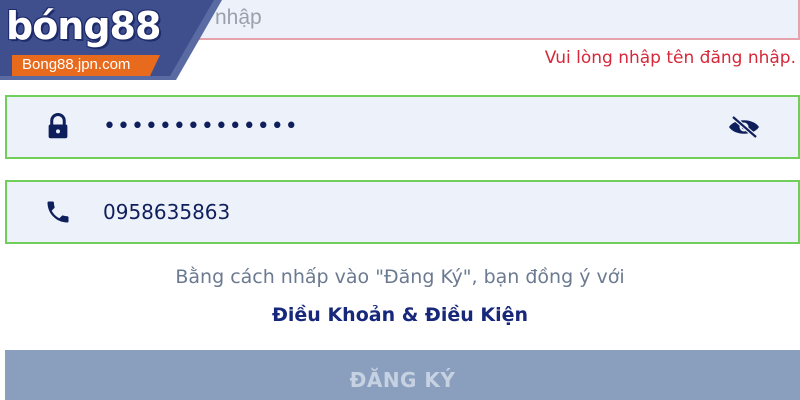 This screenshot has height=400, width=800. I want to click on logo-wordmark: bóng88, so click(83, 26).